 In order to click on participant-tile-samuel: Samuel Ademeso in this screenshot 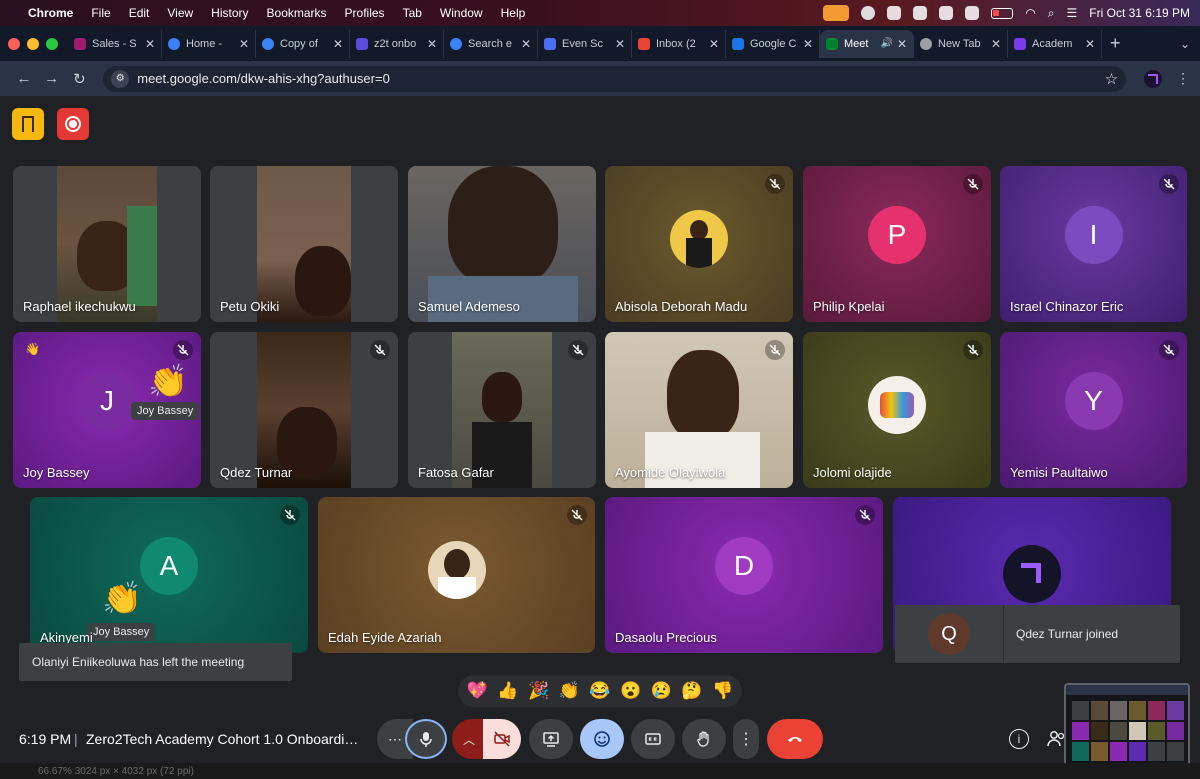, I will do `click(502, 244)`.